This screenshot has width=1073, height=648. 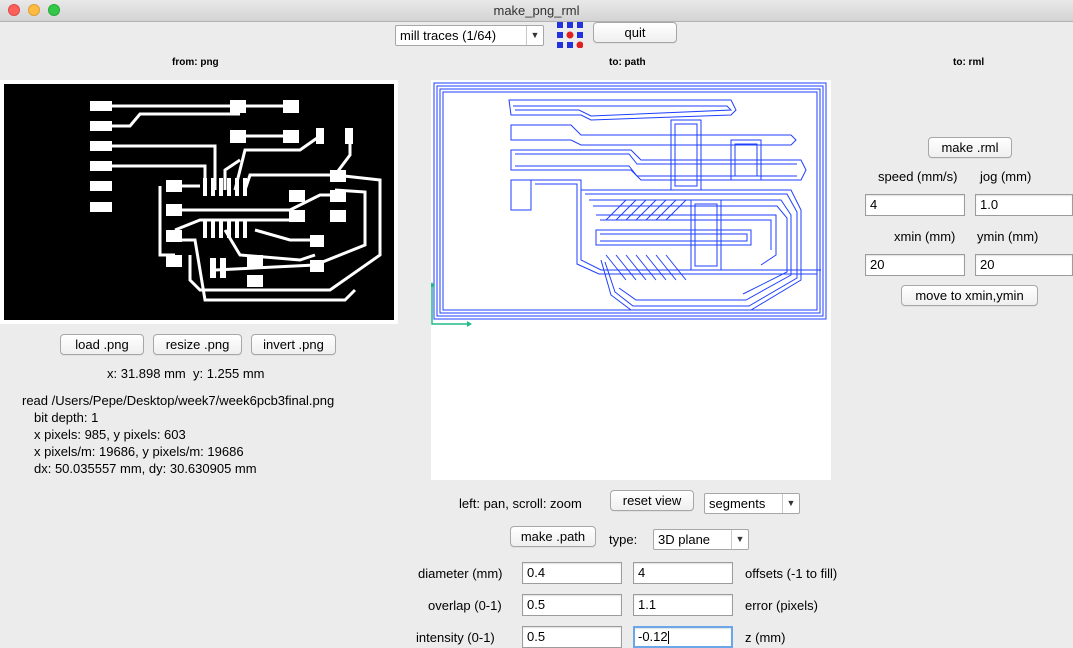 I want to click on xmin-label: xmin (mm), so click(x=925, y=236).